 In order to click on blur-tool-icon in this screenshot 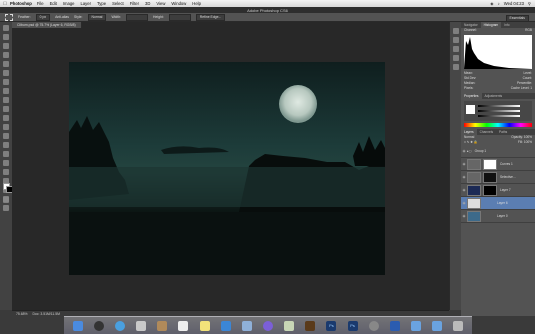, I will do `click(6, 136)`.